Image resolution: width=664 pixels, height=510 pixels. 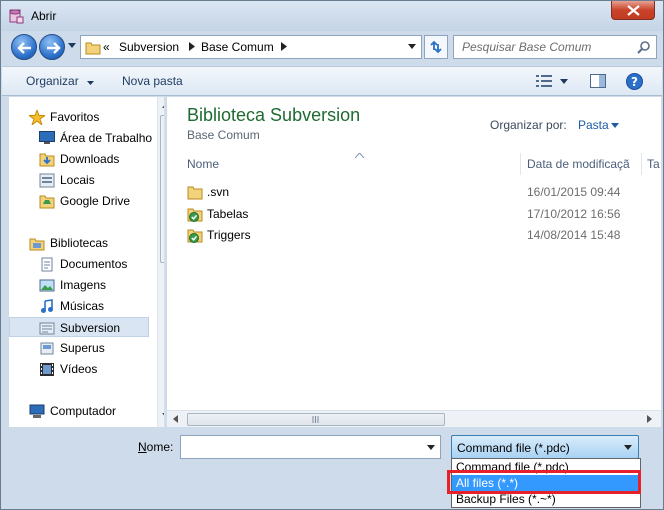 I want to click on sidebar-item-downloads: Downloads, so click(x=79, y=159).